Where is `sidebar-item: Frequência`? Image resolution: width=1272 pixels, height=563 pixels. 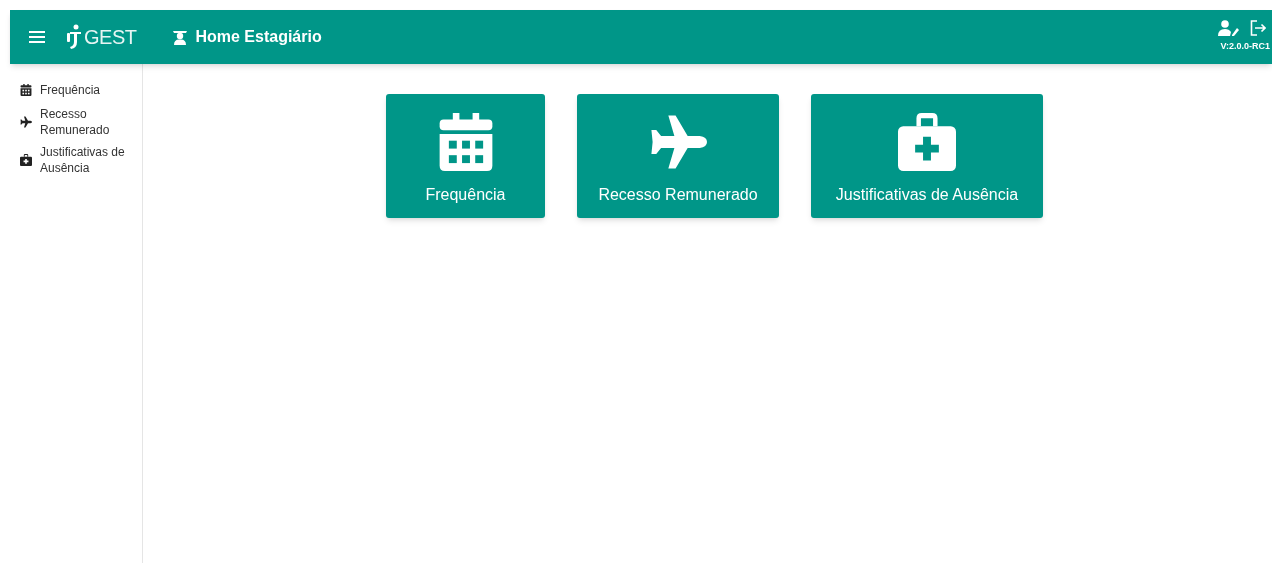
sidebar-item: Frequência is located at coordinates (81, 90).